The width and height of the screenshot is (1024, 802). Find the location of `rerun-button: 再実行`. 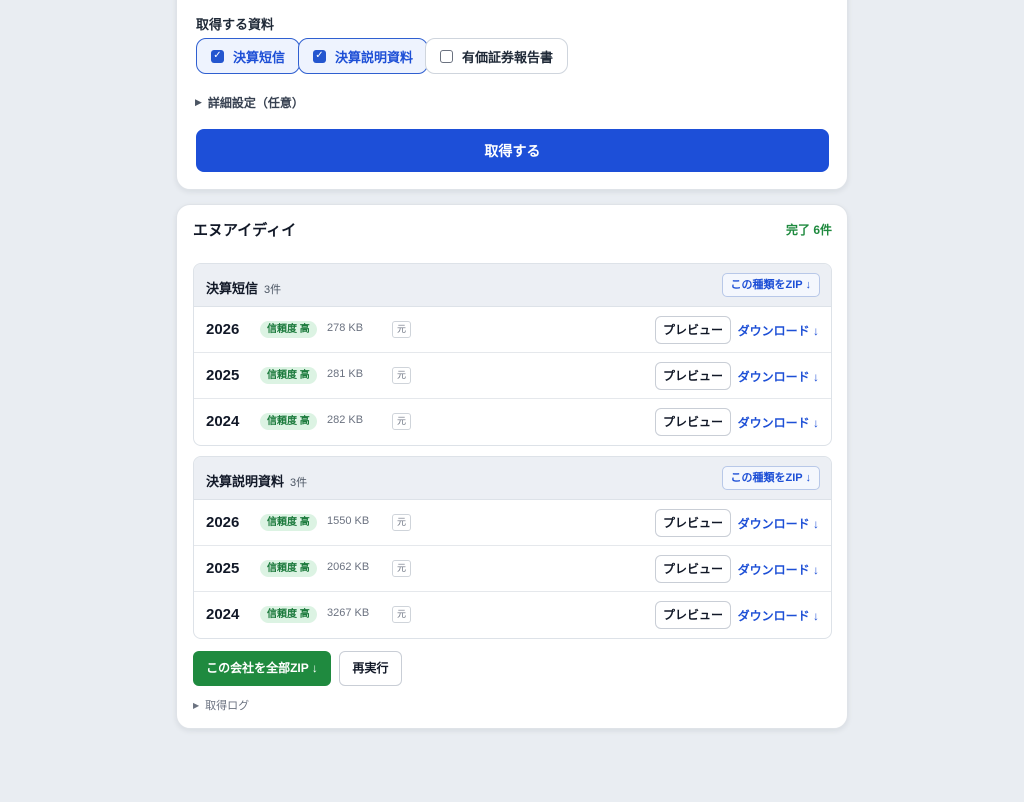

rerun-button: 再実行 is located at coordinates (370, 668).